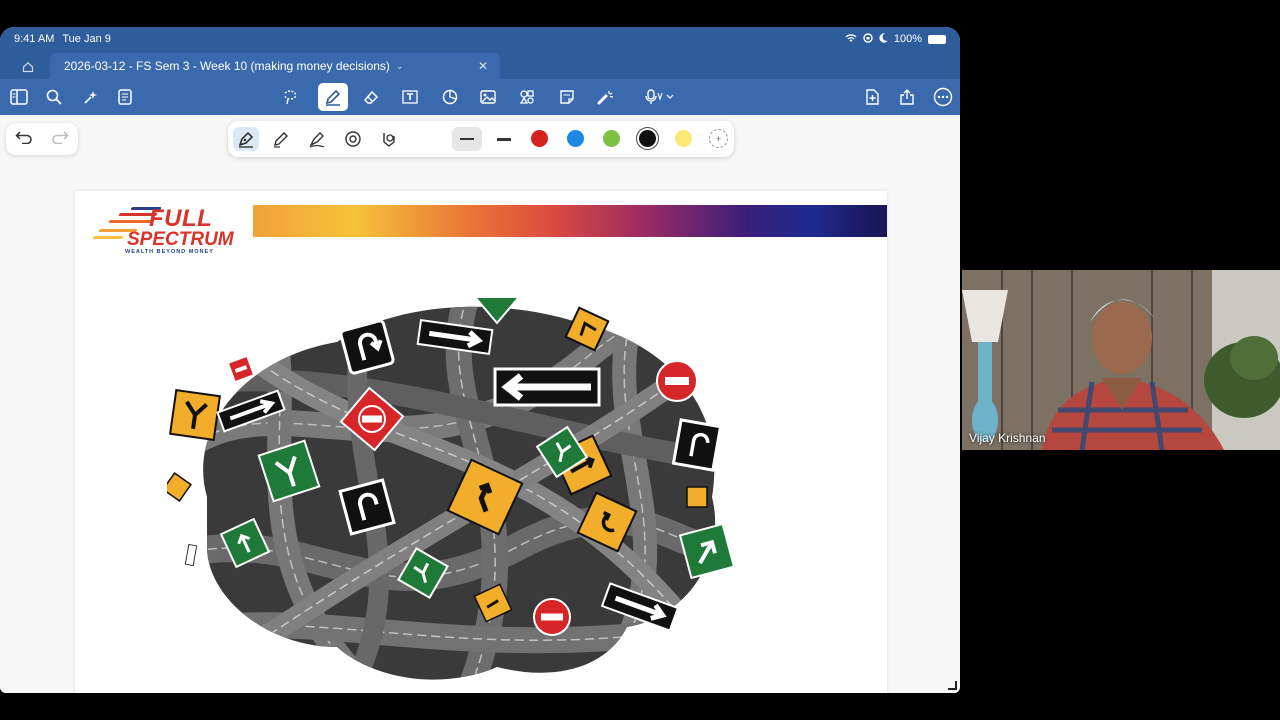 Image resolution: width=1280 pixels, height=720 pixels. What do you see at coordinates (539, 138) in the screenshot?
I see `color-swatch-red` at bounding box center [539, 138].